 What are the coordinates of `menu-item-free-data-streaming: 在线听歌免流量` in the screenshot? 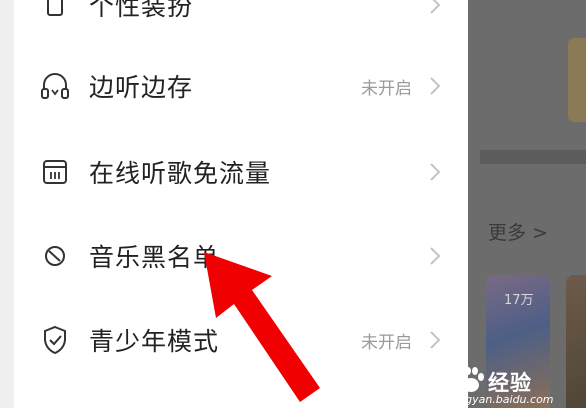 It's located at (241, 172).